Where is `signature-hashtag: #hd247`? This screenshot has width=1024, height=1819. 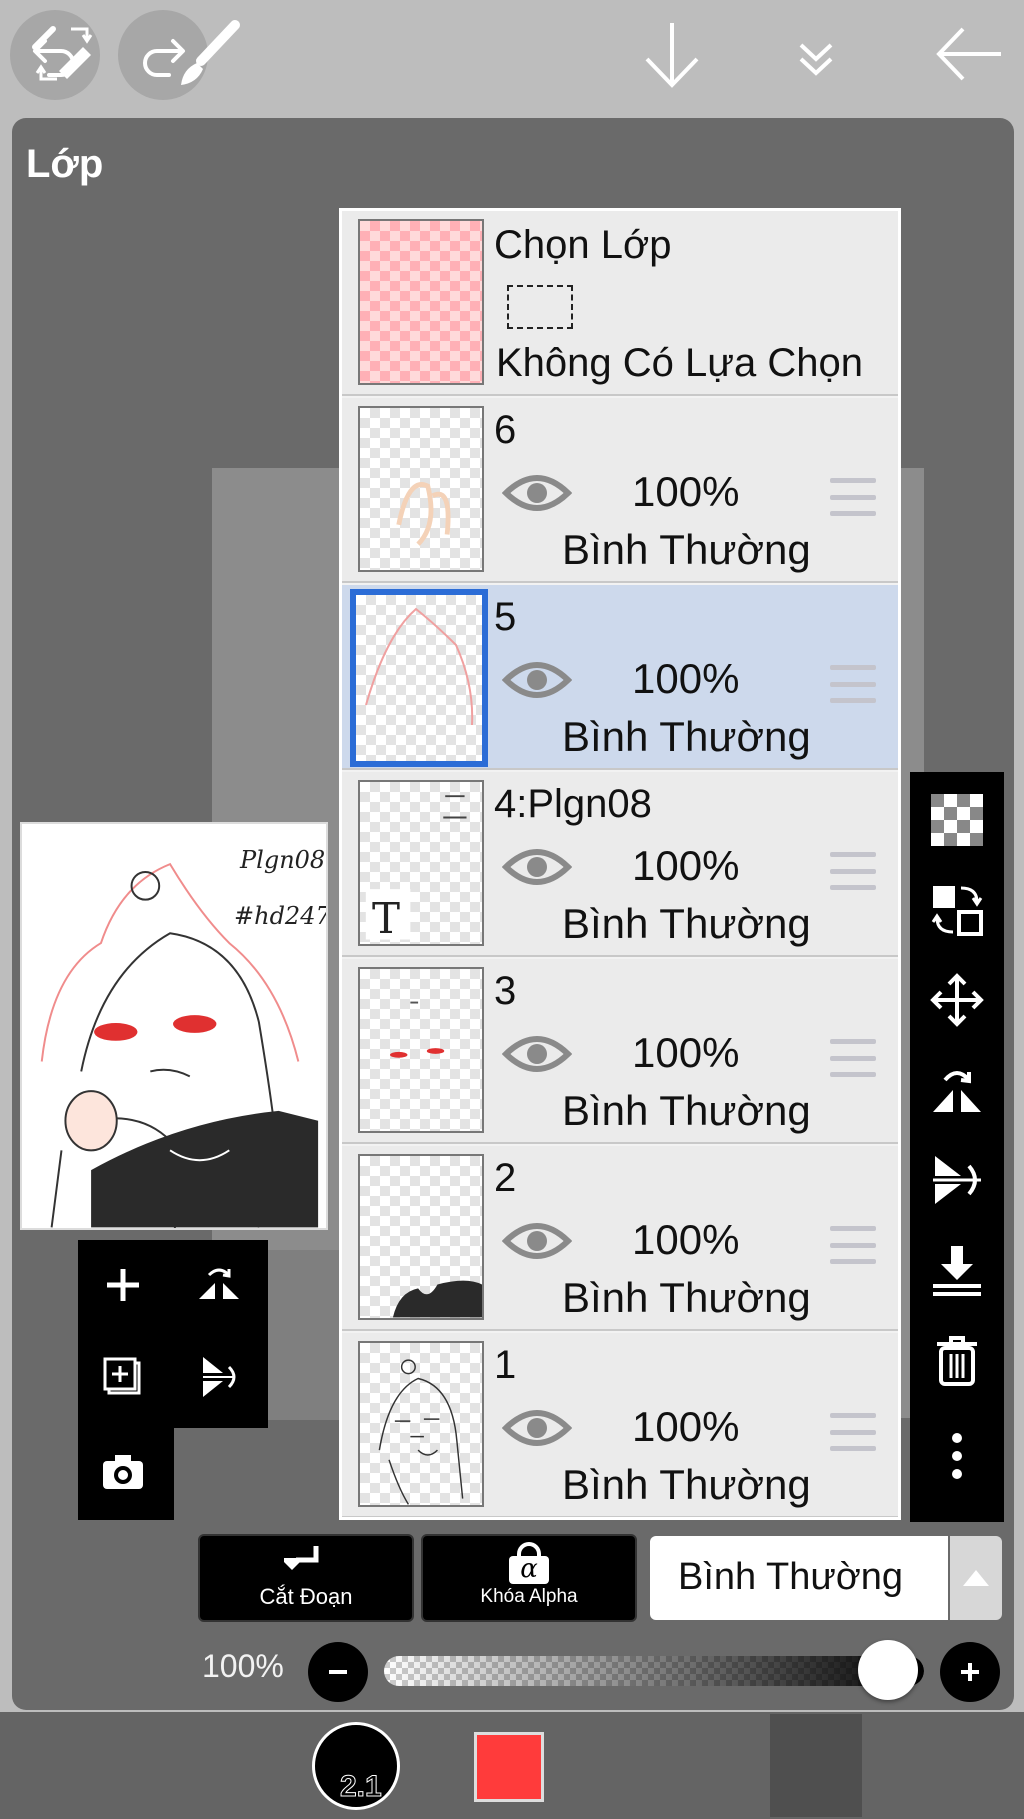 signature-hashtag: #hd247 is located at coordinates (281, 916).